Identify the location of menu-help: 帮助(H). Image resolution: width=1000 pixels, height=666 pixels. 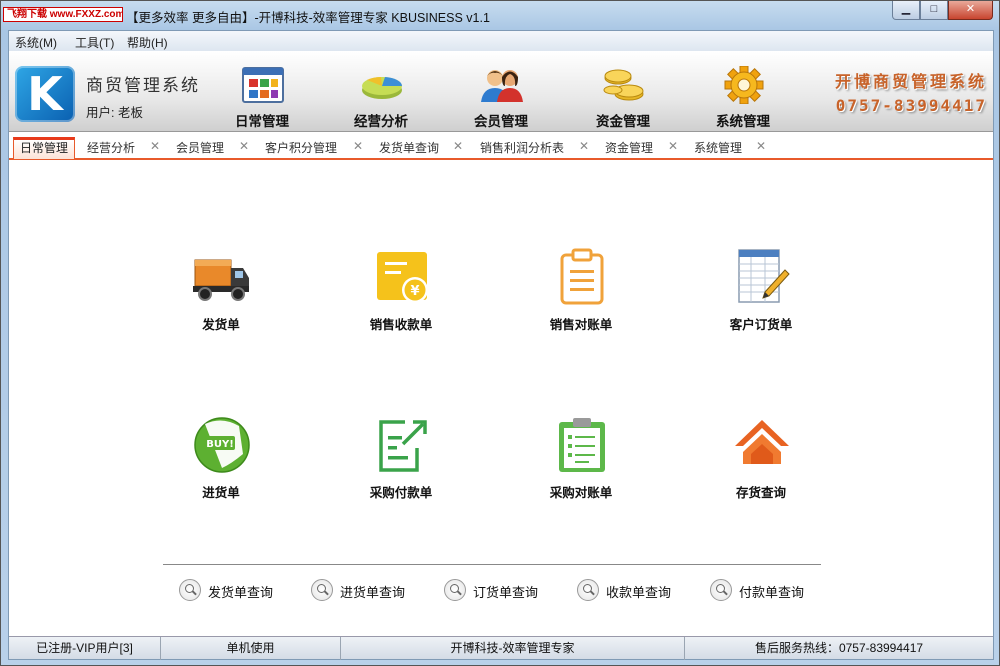
(147, 42).